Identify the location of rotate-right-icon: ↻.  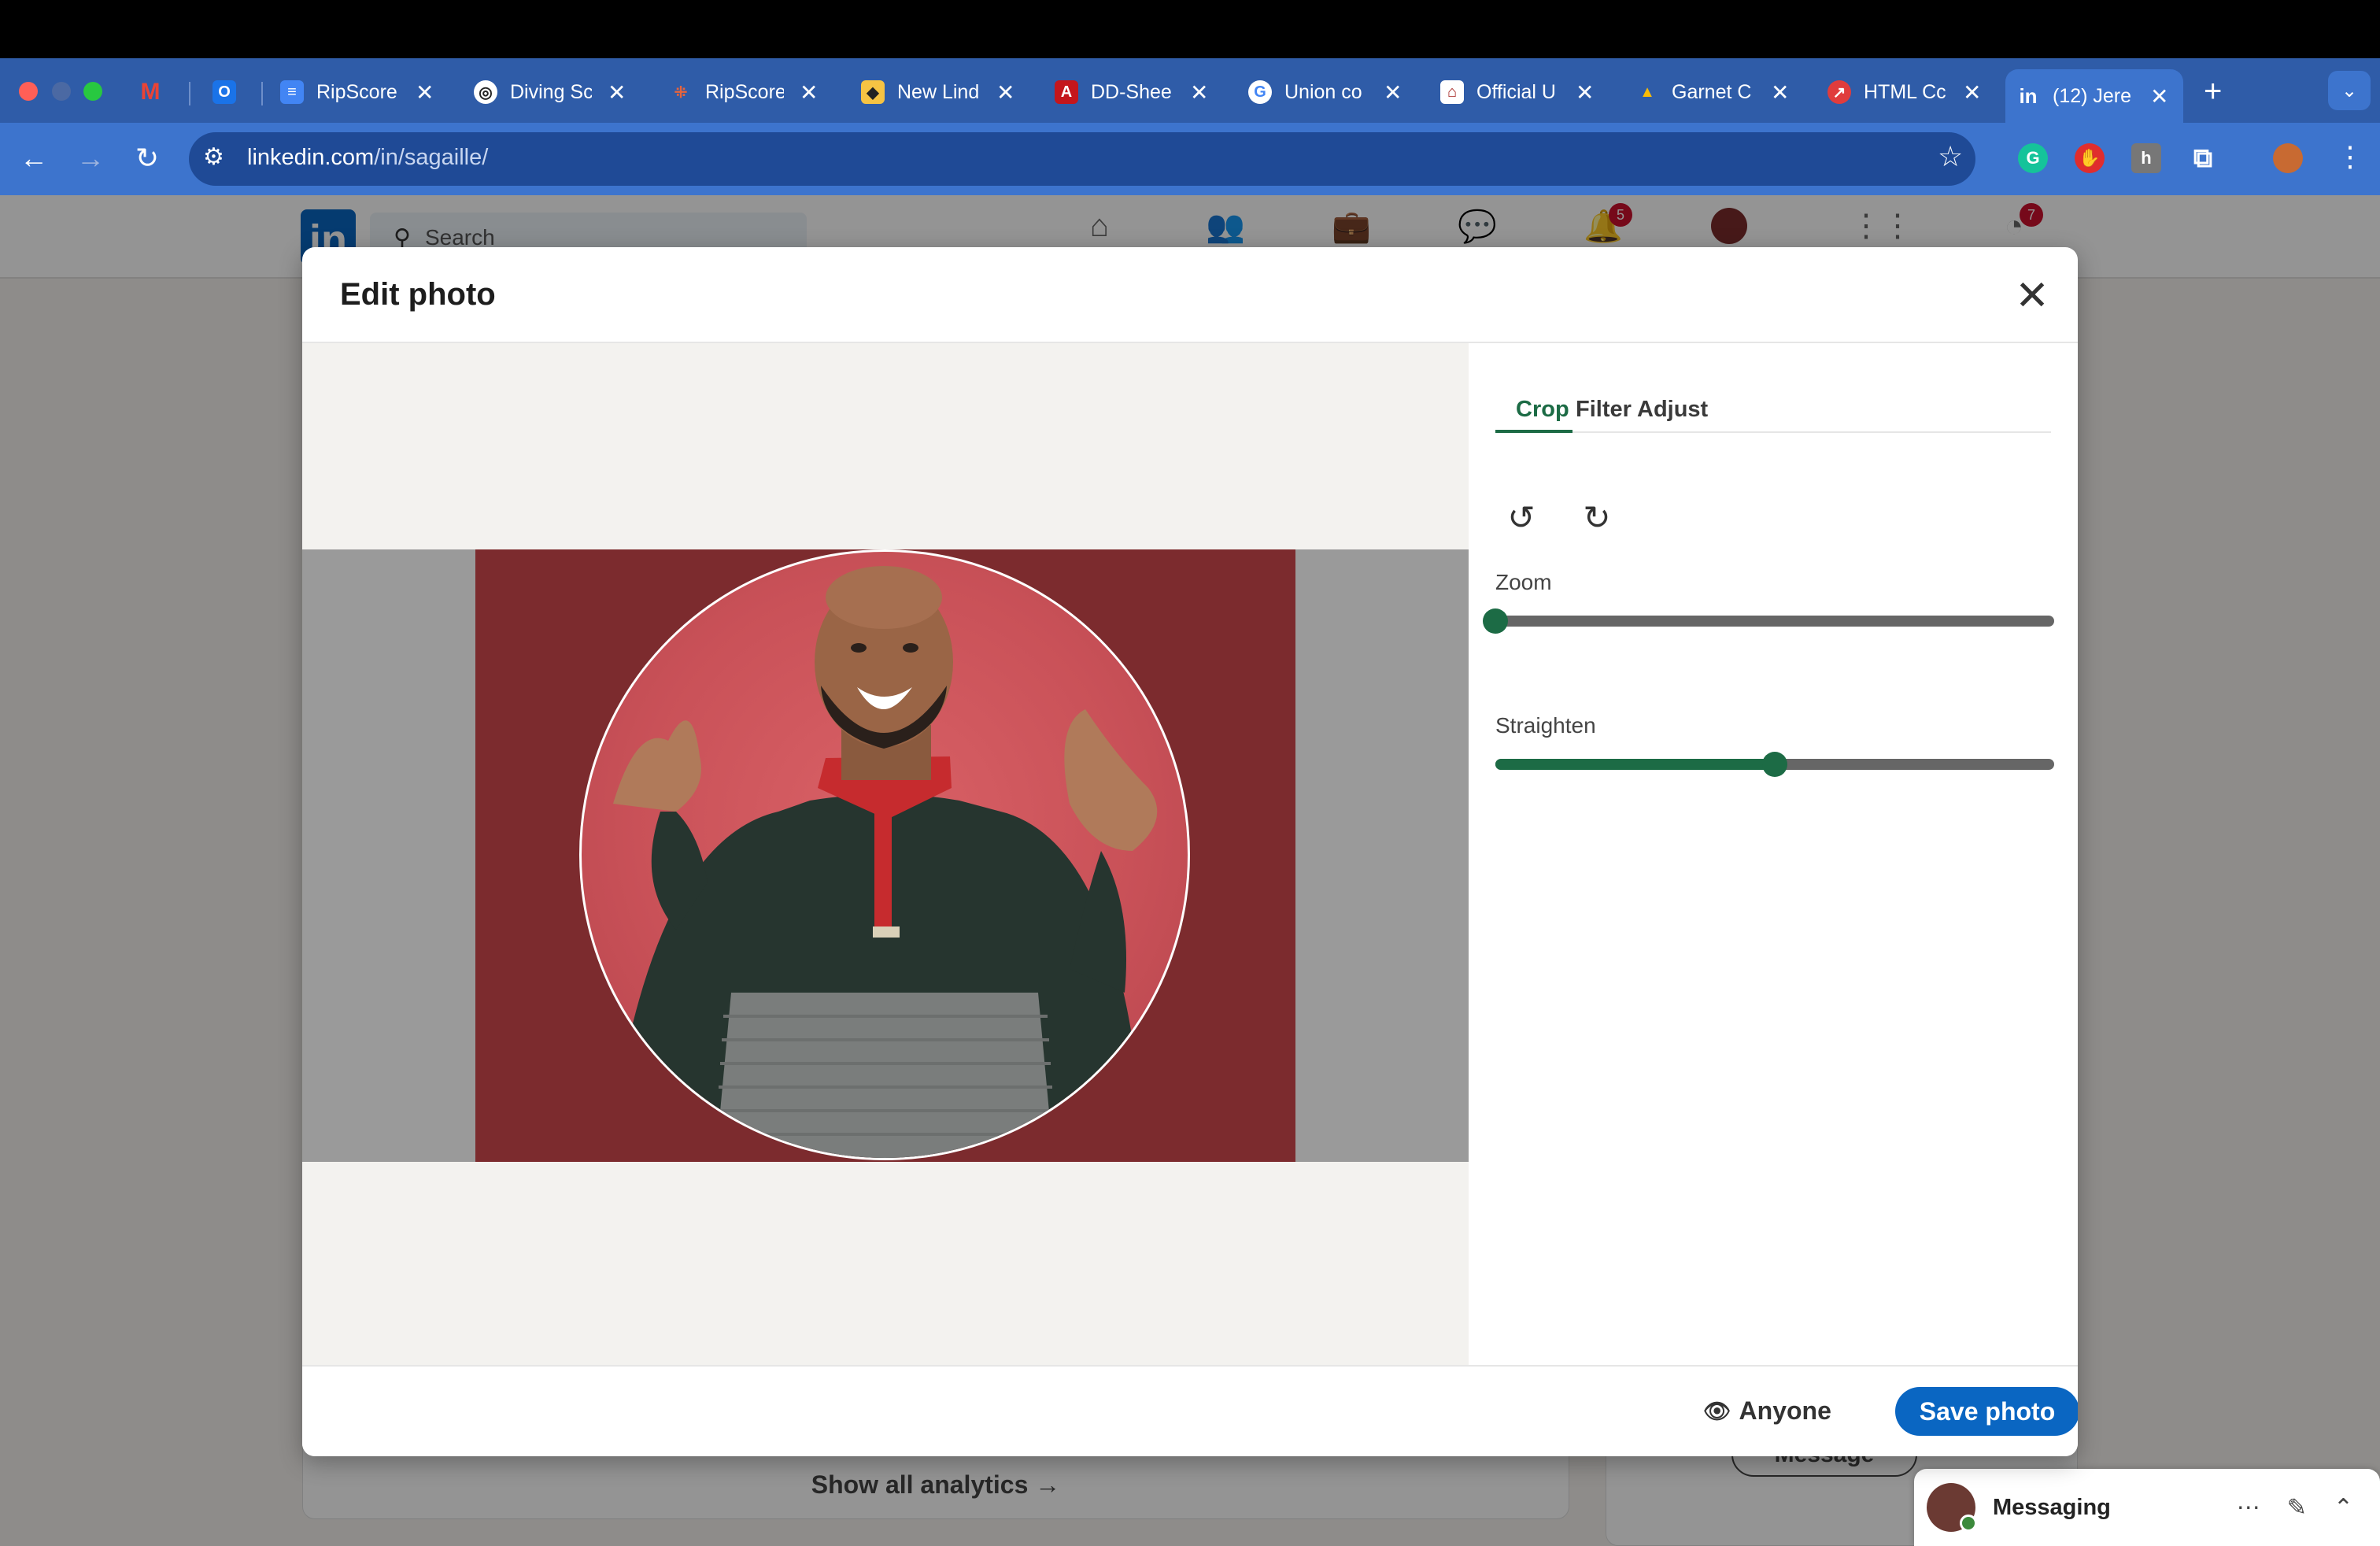
(1597, 517).